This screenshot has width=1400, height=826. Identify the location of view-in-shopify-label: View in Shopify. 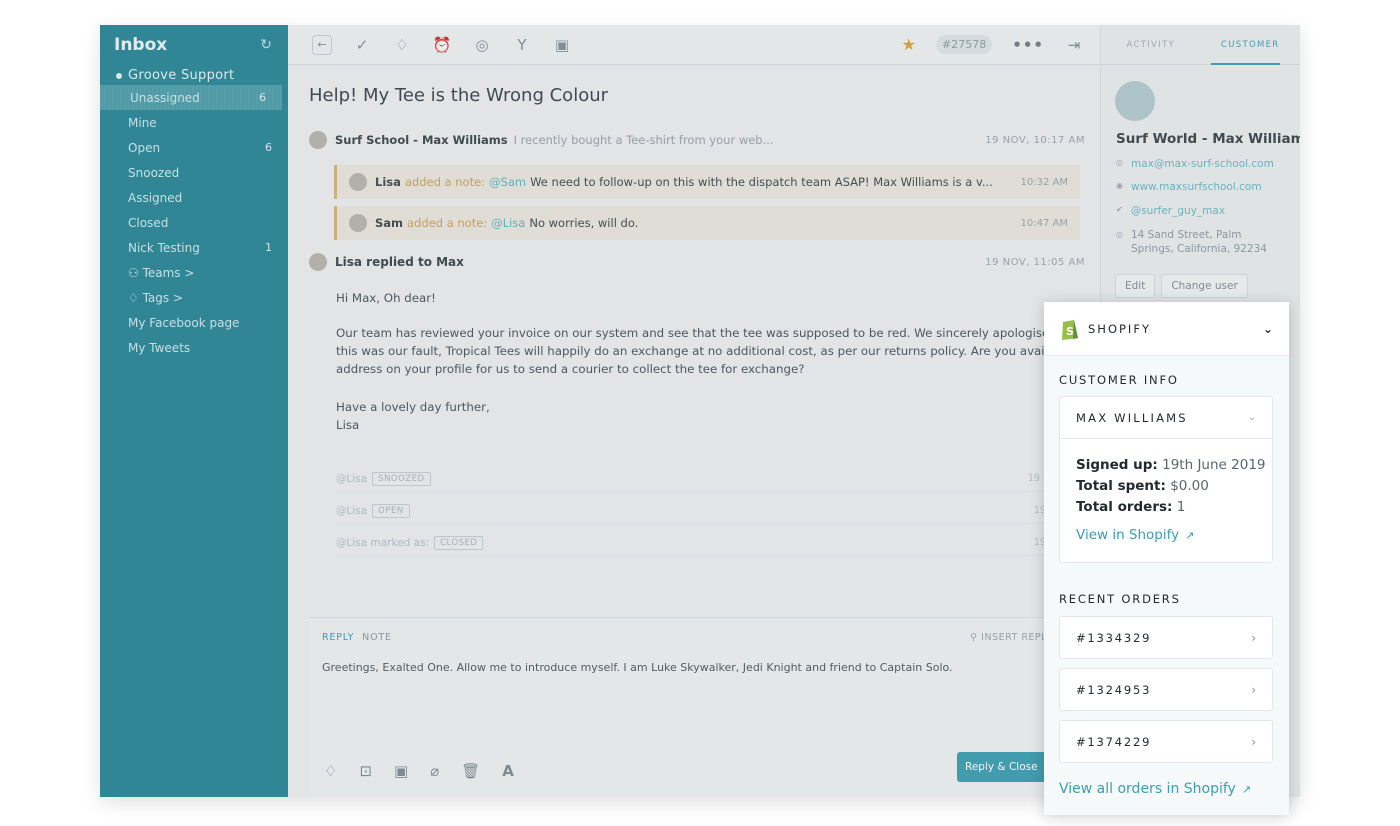
(1128, 535).